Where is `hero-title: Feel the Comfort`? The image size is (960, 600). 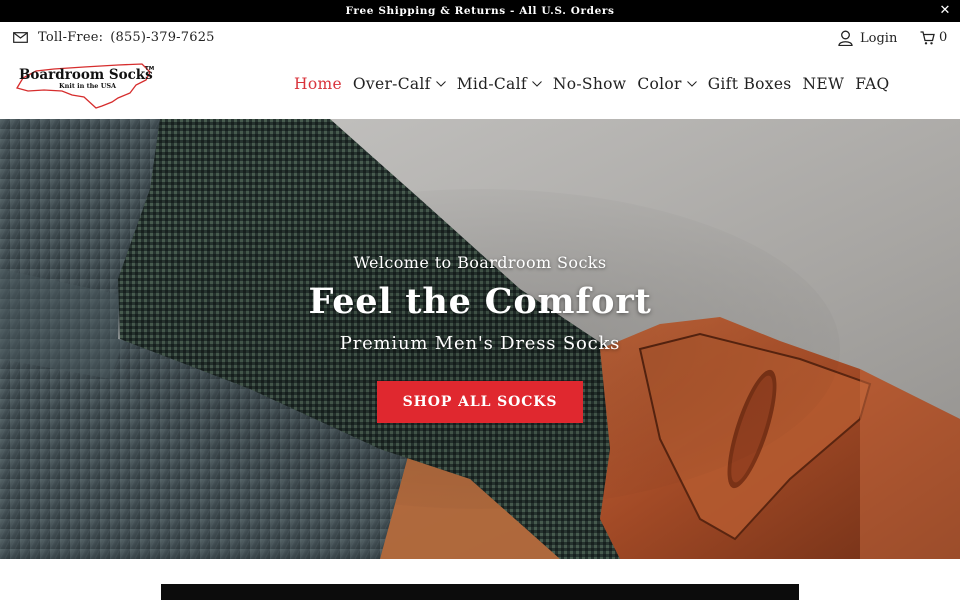
hero-title: Feel the Comfort is located at coordinates (480, 301).